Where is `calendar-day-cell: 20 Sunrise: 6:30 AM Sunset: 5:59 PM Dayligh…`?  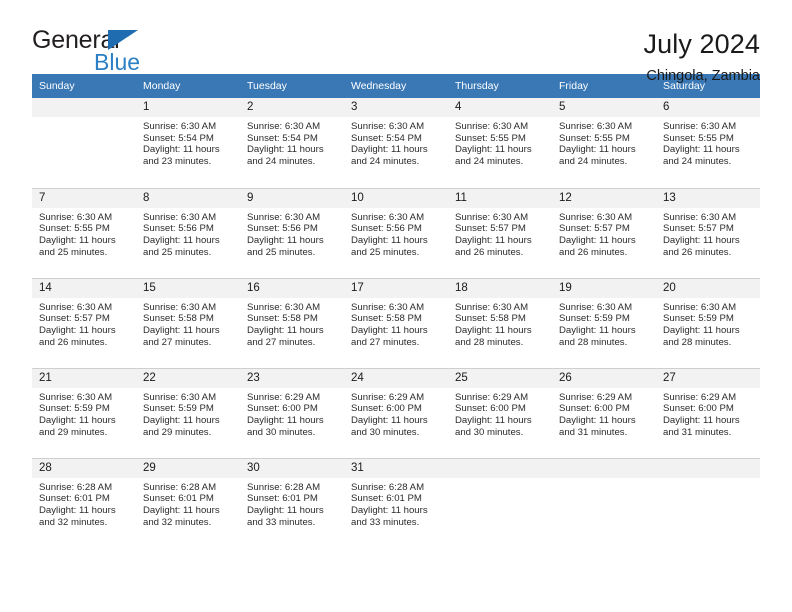
calendar-day-cell: 20 Sunrise: 6:30 AM Sunset: 5:59 PM Dayligh… is located at coordinates (708, 323).